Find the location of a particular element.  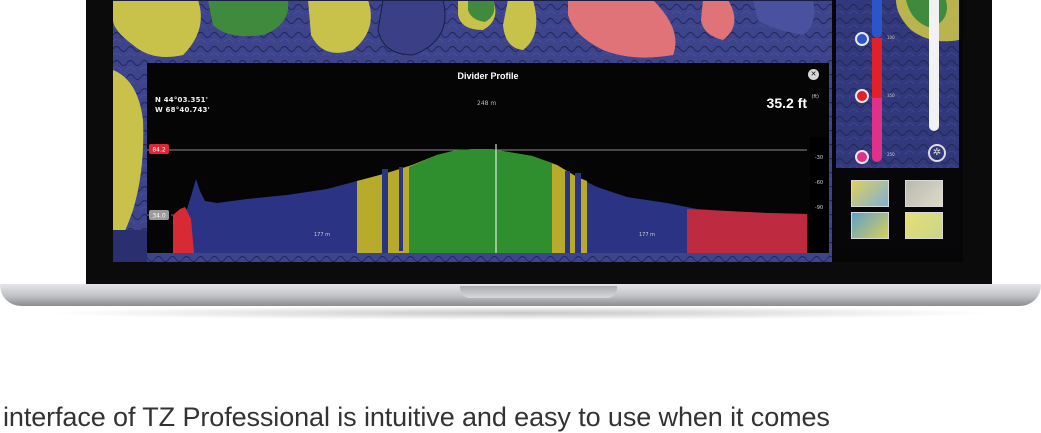

depth-unit-label: (ft) is located at coordinates (815, 97).